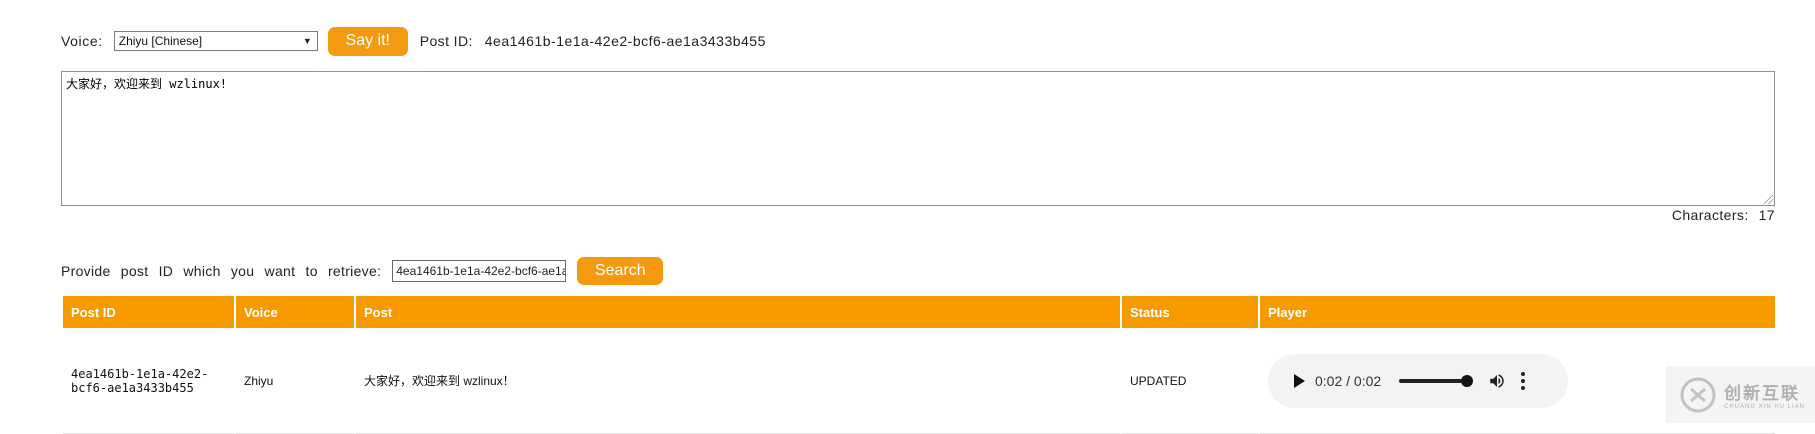  Describe the element at coordinates (295, 381) in the screenshot. I see `cell-voice: Zhiyu` at that location.